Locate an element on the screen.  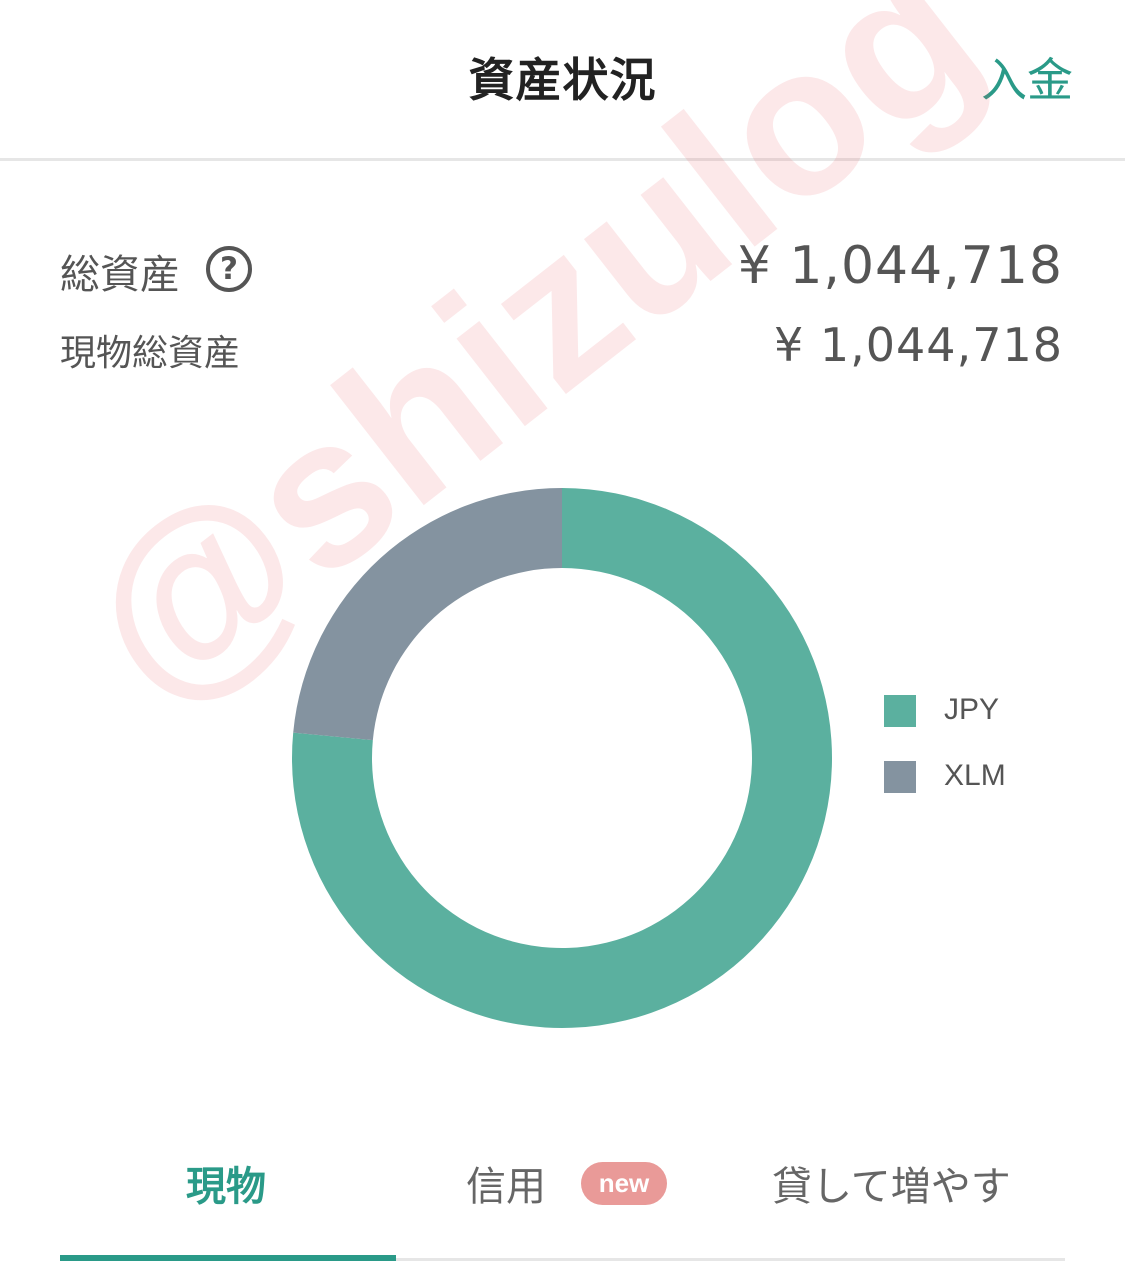
tab-lend: 貸して増やす is located at coordinates (891, 1183).